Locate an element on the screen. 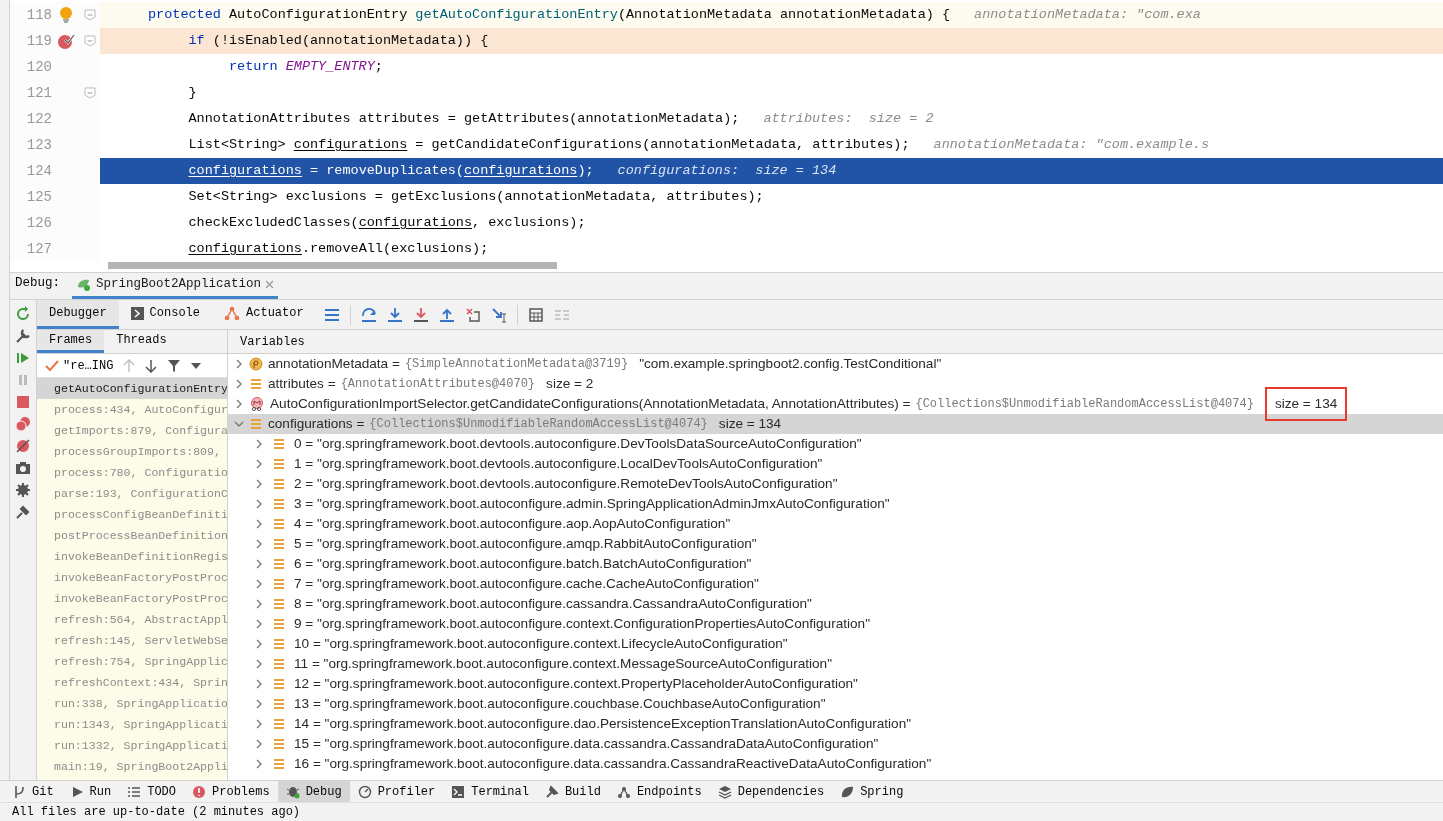 The width and height of the screenshot is (1443, 821). inline-value-hint: annotationMetadata: "com.example.s is located at coordinates (1071, 144).